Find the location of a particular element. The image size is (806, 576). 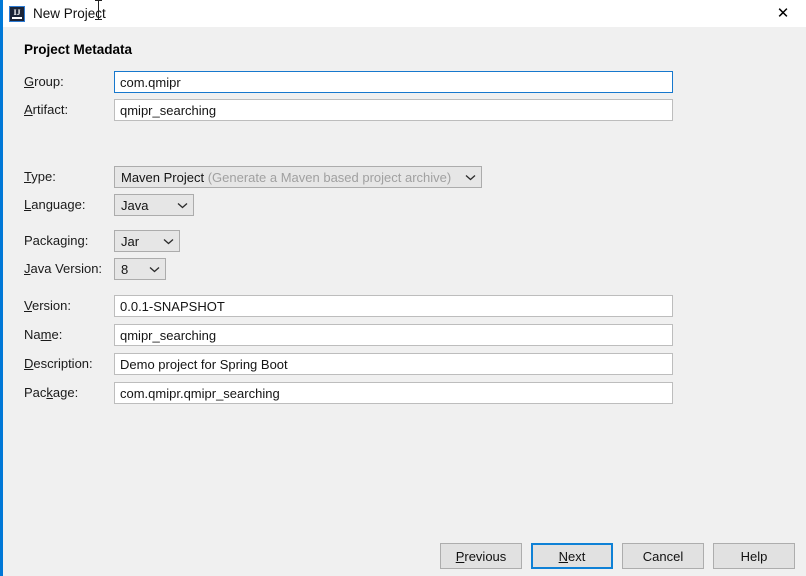

package-input is located at coordinates (393, 393).